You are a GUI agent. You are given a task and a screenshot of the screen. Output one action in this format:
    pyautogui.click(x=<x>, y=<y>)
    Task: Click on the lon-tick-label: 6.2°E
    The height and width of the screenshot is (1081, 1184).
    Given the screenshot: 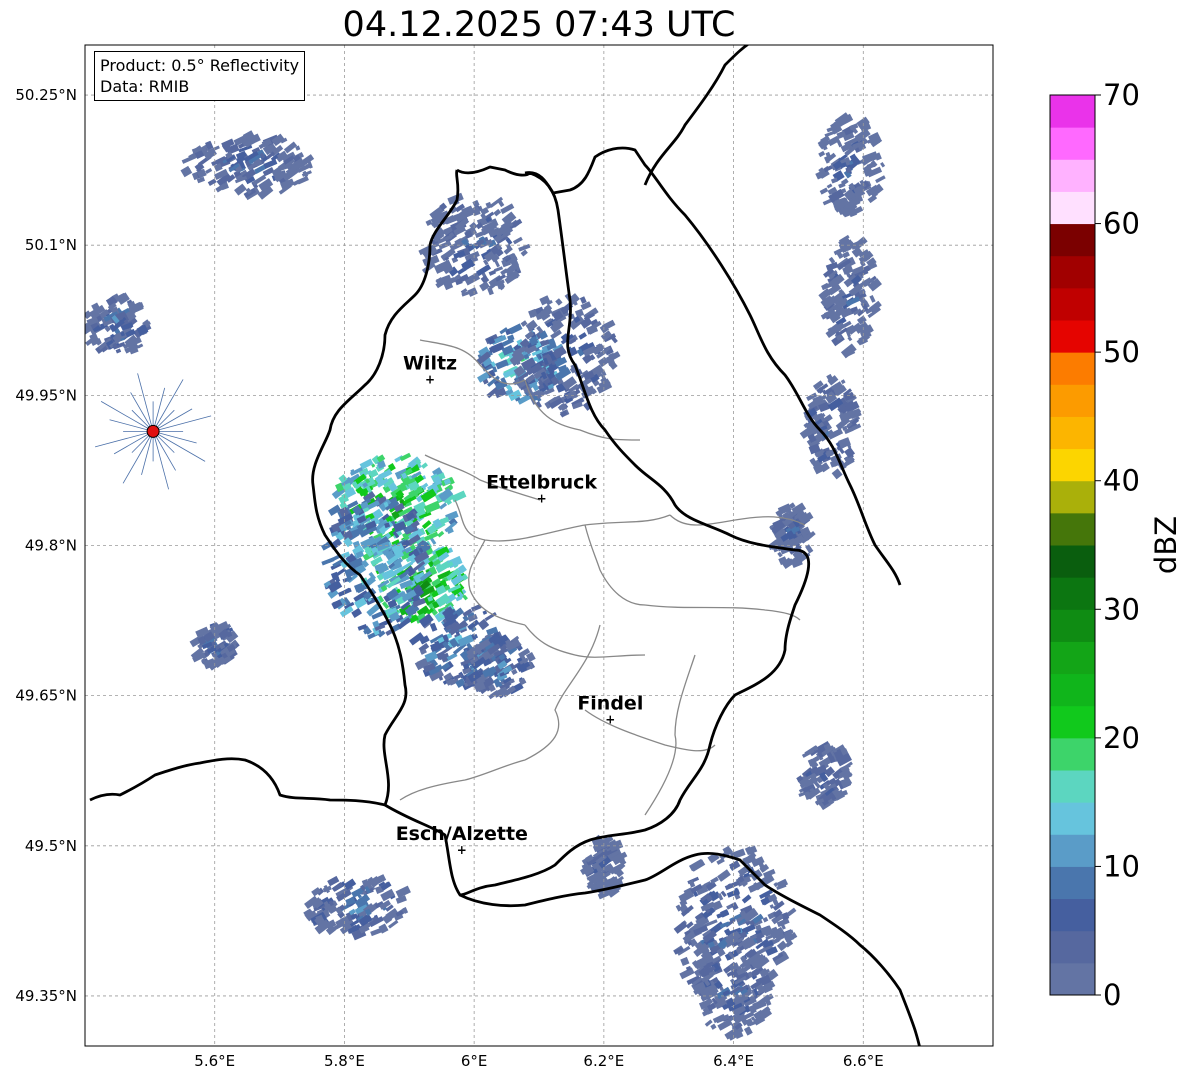 What is the action you would take?
    pyautogui.click(x=603, y=1061)
    